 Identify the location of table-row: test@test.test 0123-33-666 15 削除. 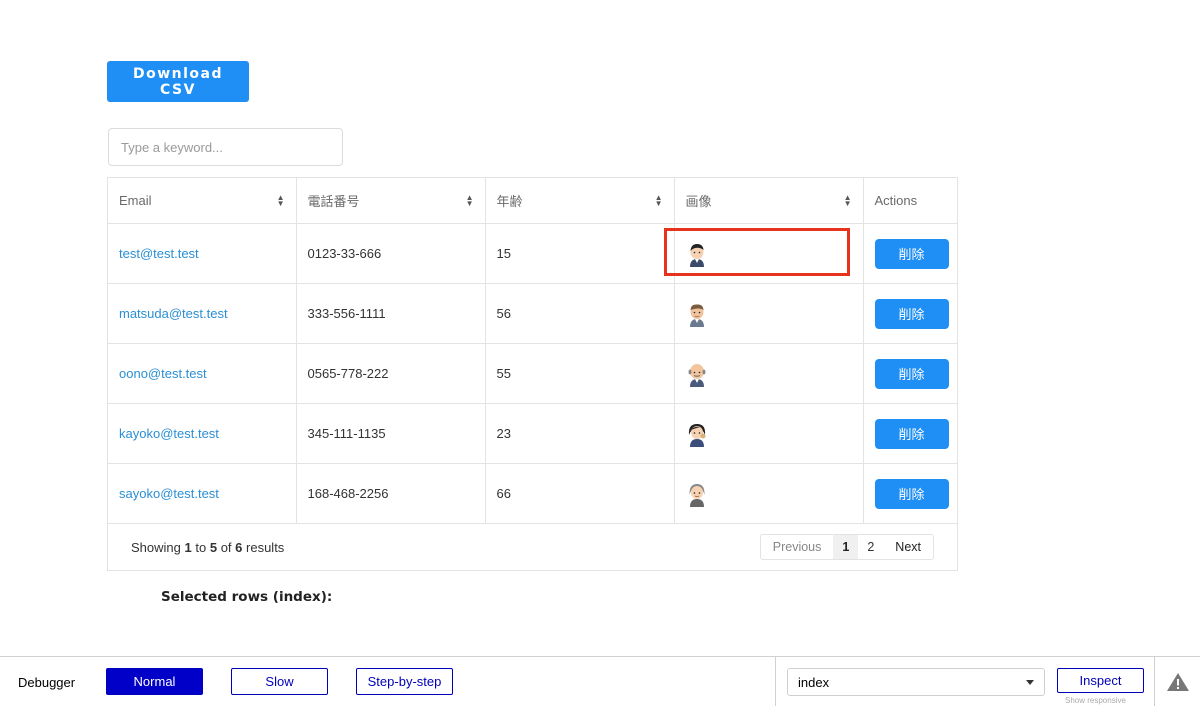
(532, 253).